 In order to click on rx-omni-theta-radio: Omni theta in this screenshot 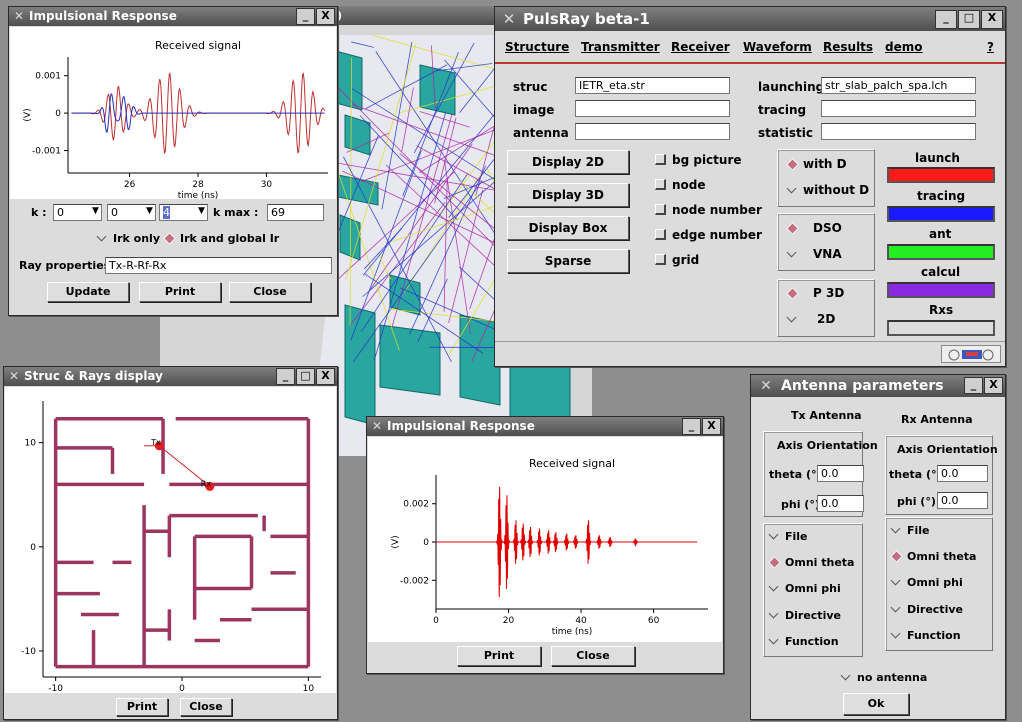, I will do `click(933, 556)`.